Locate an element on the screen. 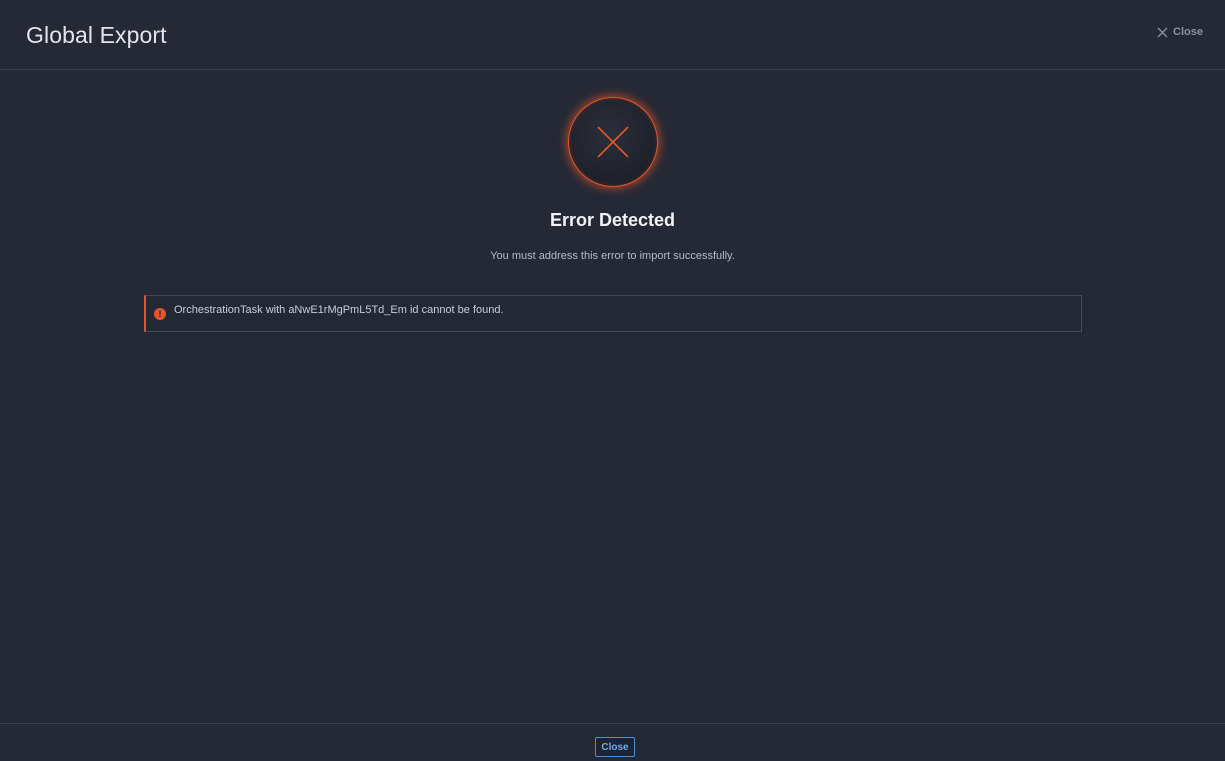 This screenshot has height=761, width=1225. error-x-icon is located at coordinates (613, 142).